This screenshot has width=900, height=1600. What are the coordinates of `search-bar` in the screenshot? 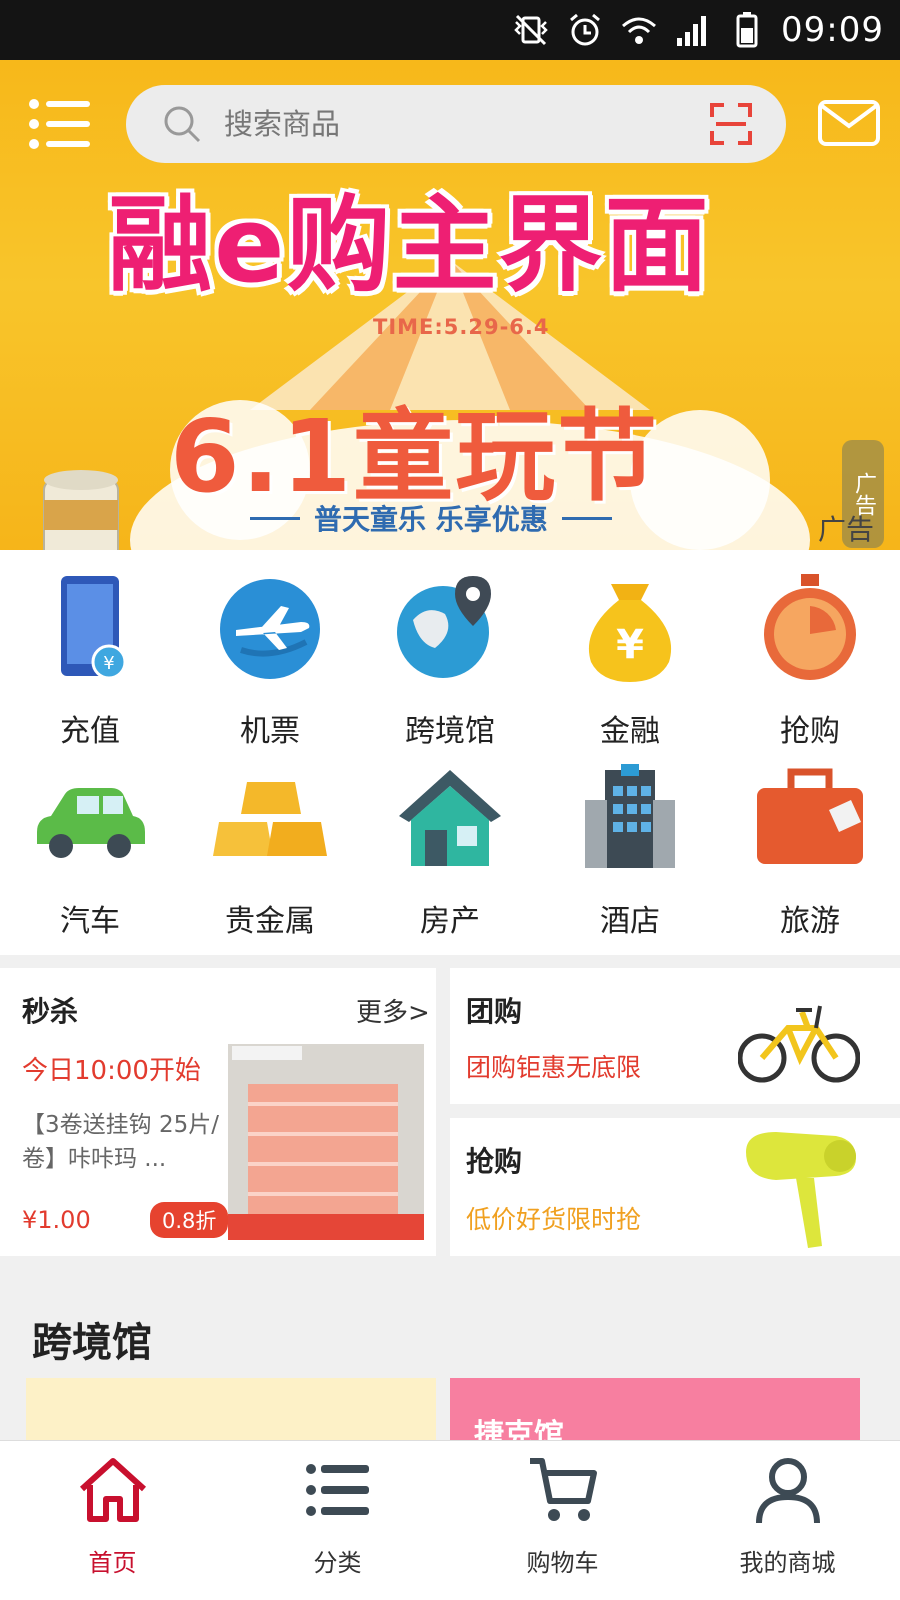 It's located at (456, 124).